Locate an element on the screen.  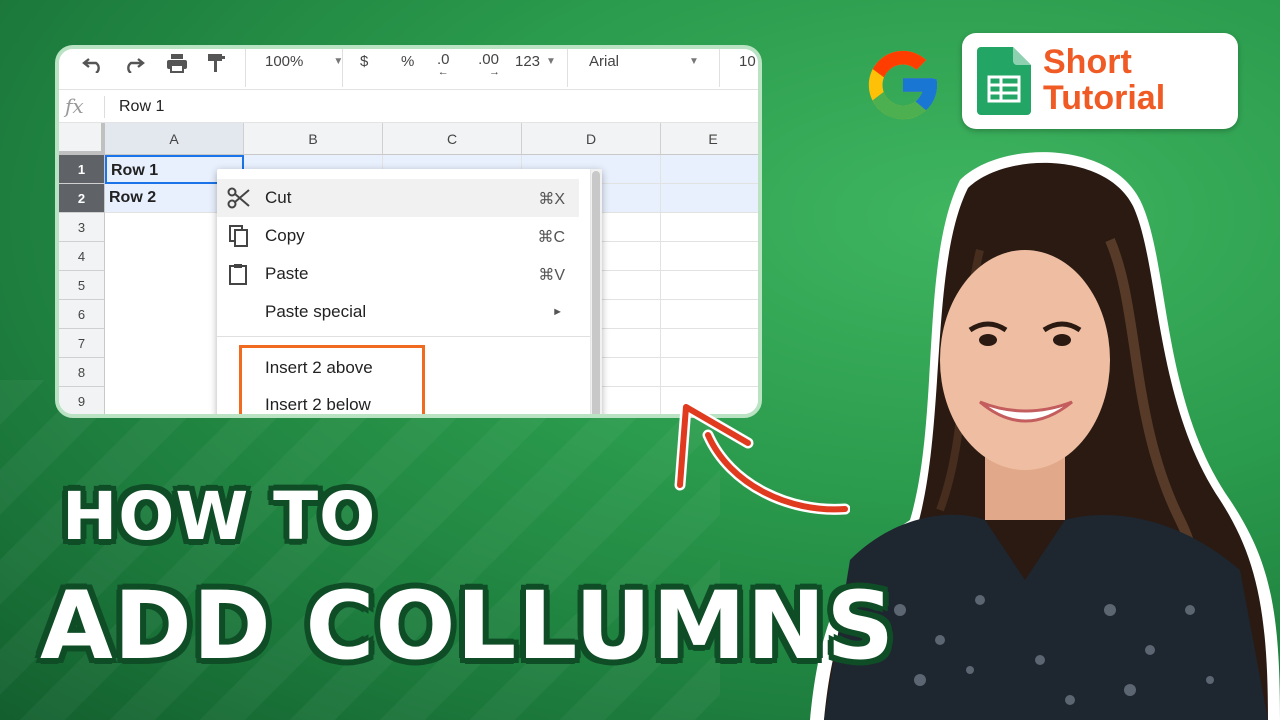
menu-item-label: Paste special is located at coordinates (316, 311).